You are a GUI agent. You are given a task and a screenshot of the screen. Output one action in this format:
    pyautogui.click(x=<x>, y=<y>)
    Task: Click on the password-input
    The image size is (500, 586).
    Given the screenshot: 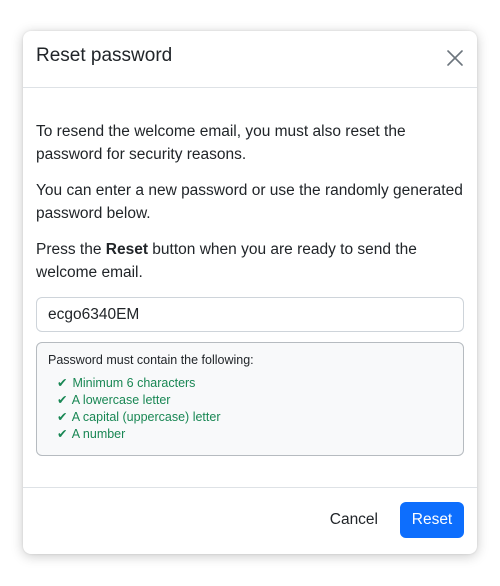 What is the action you would take?
    pyautogui.click(x=250, y=314)
    